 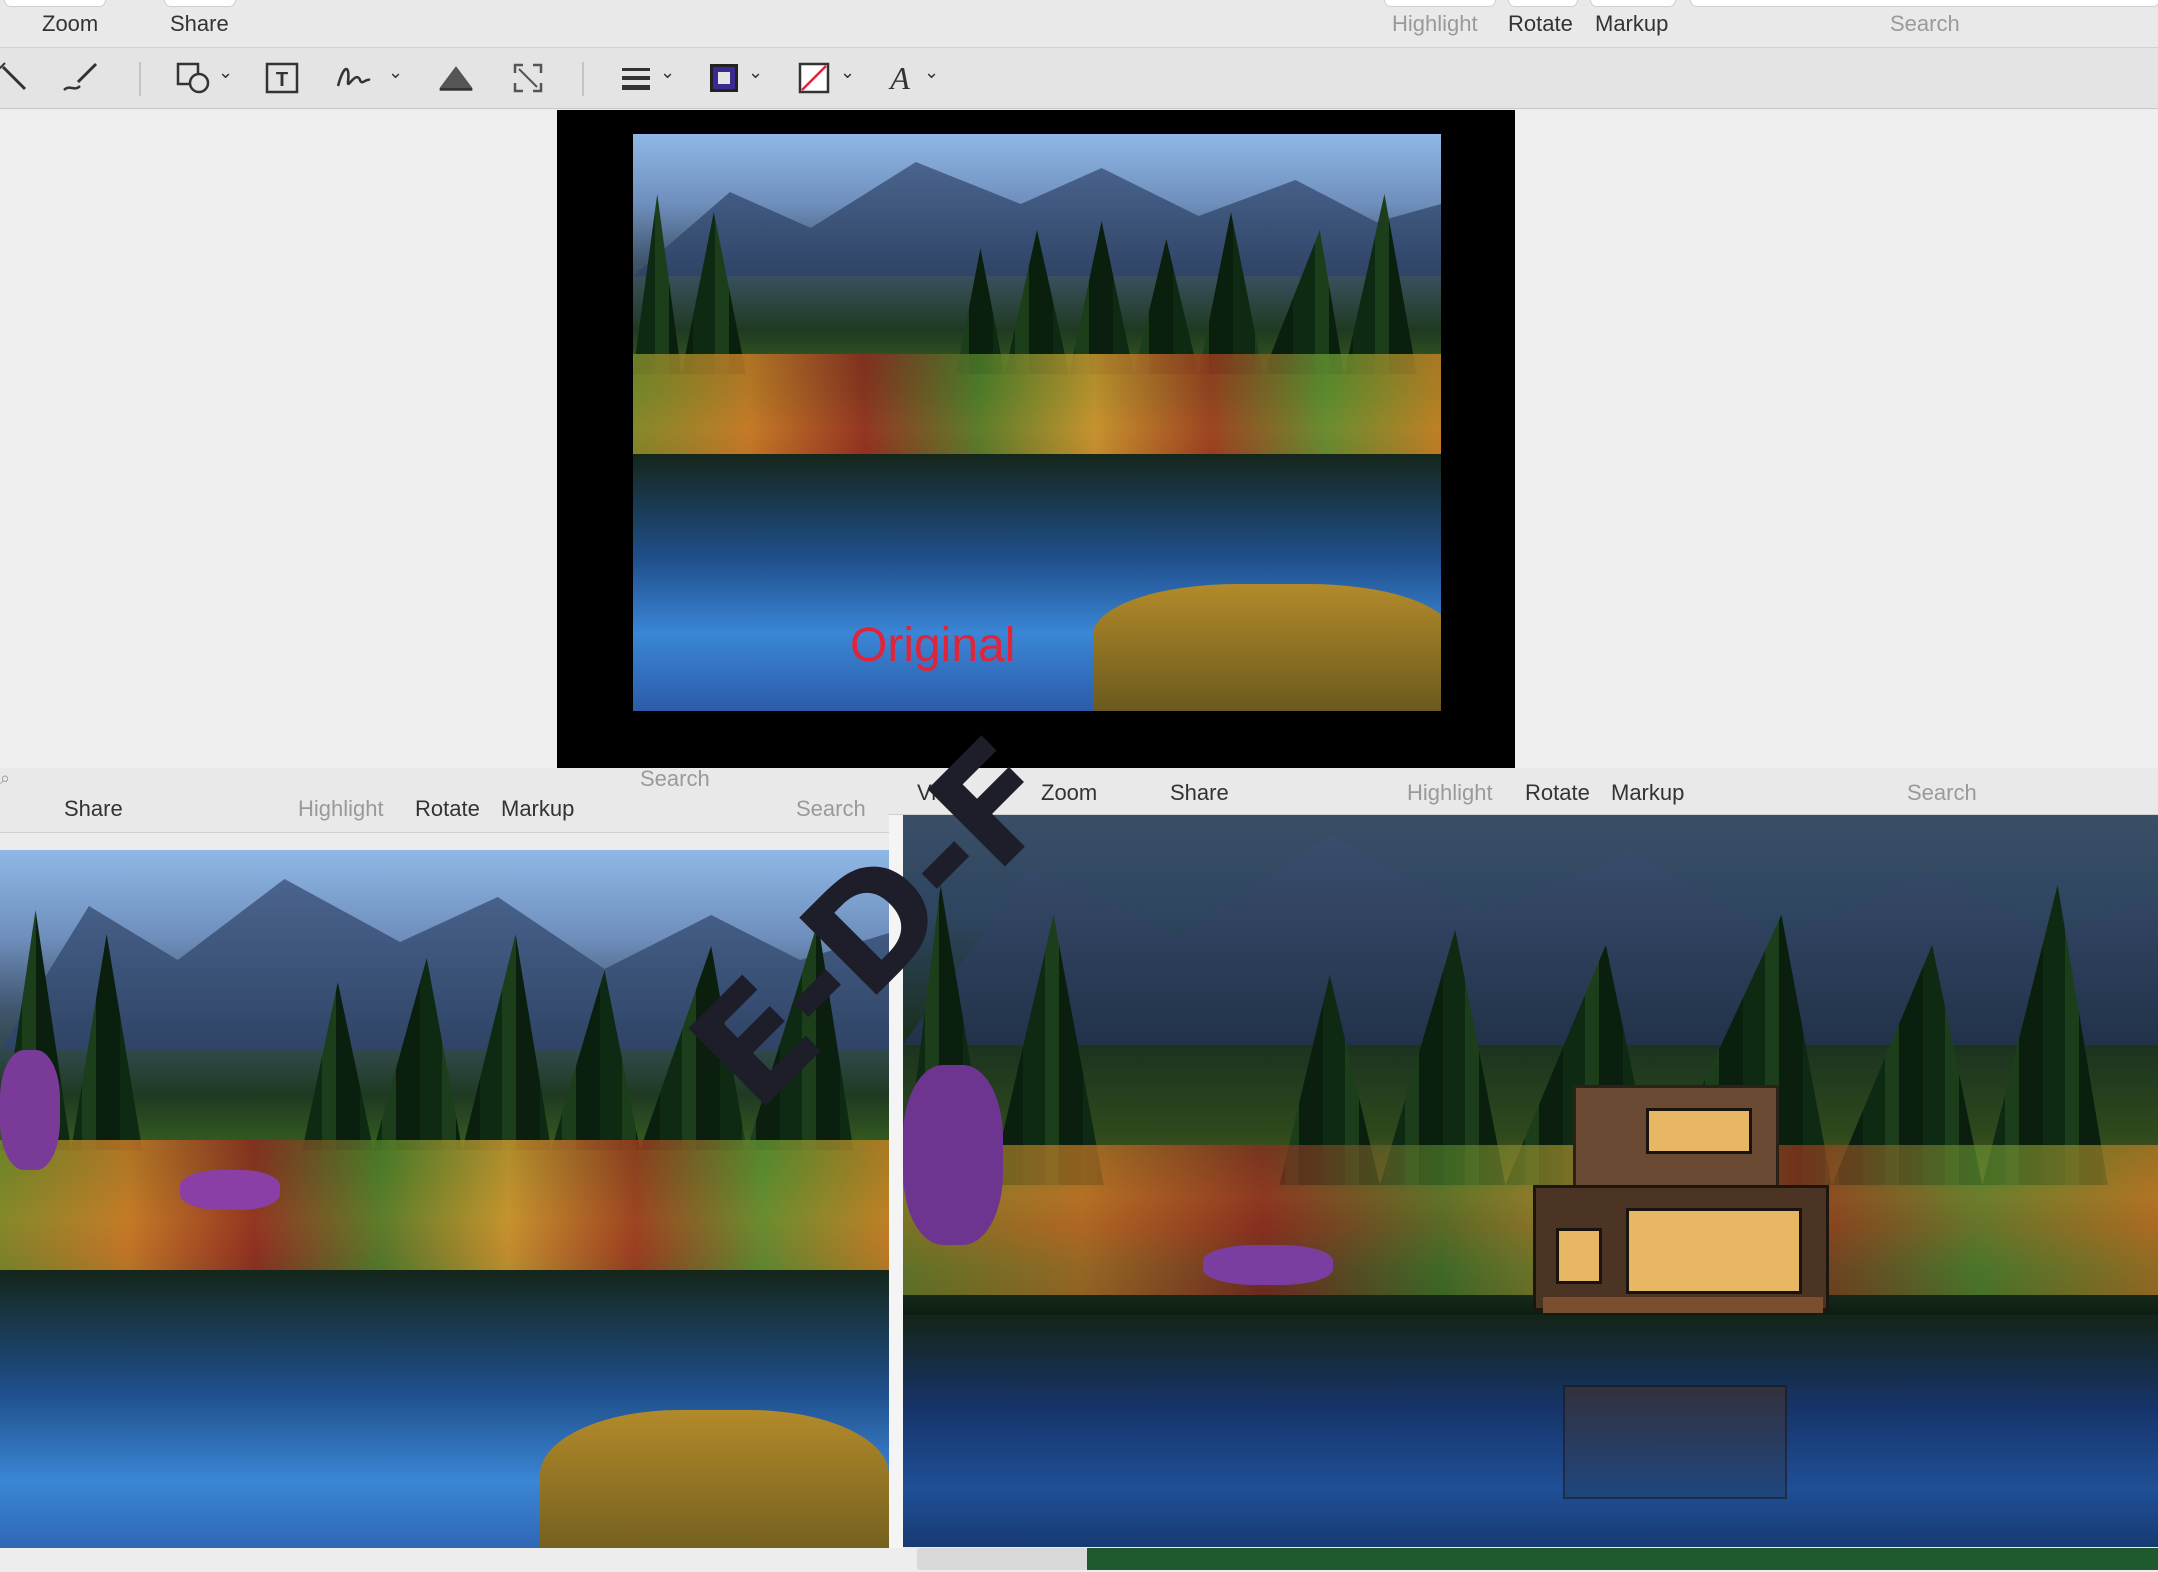 I want to click on svg-text: T, so click(x=282, y=80).